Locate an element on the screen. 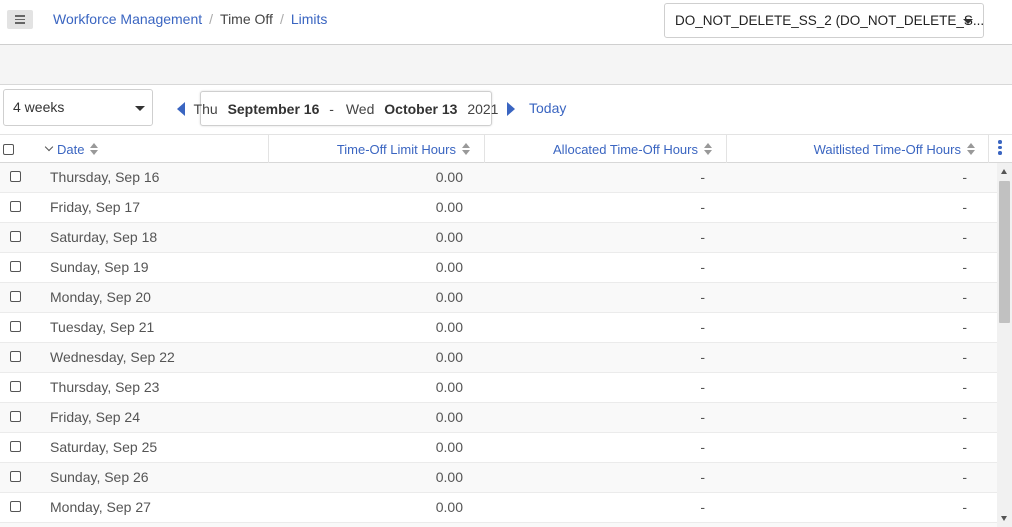  toolbar-strip is located at coordinates (506, 65).